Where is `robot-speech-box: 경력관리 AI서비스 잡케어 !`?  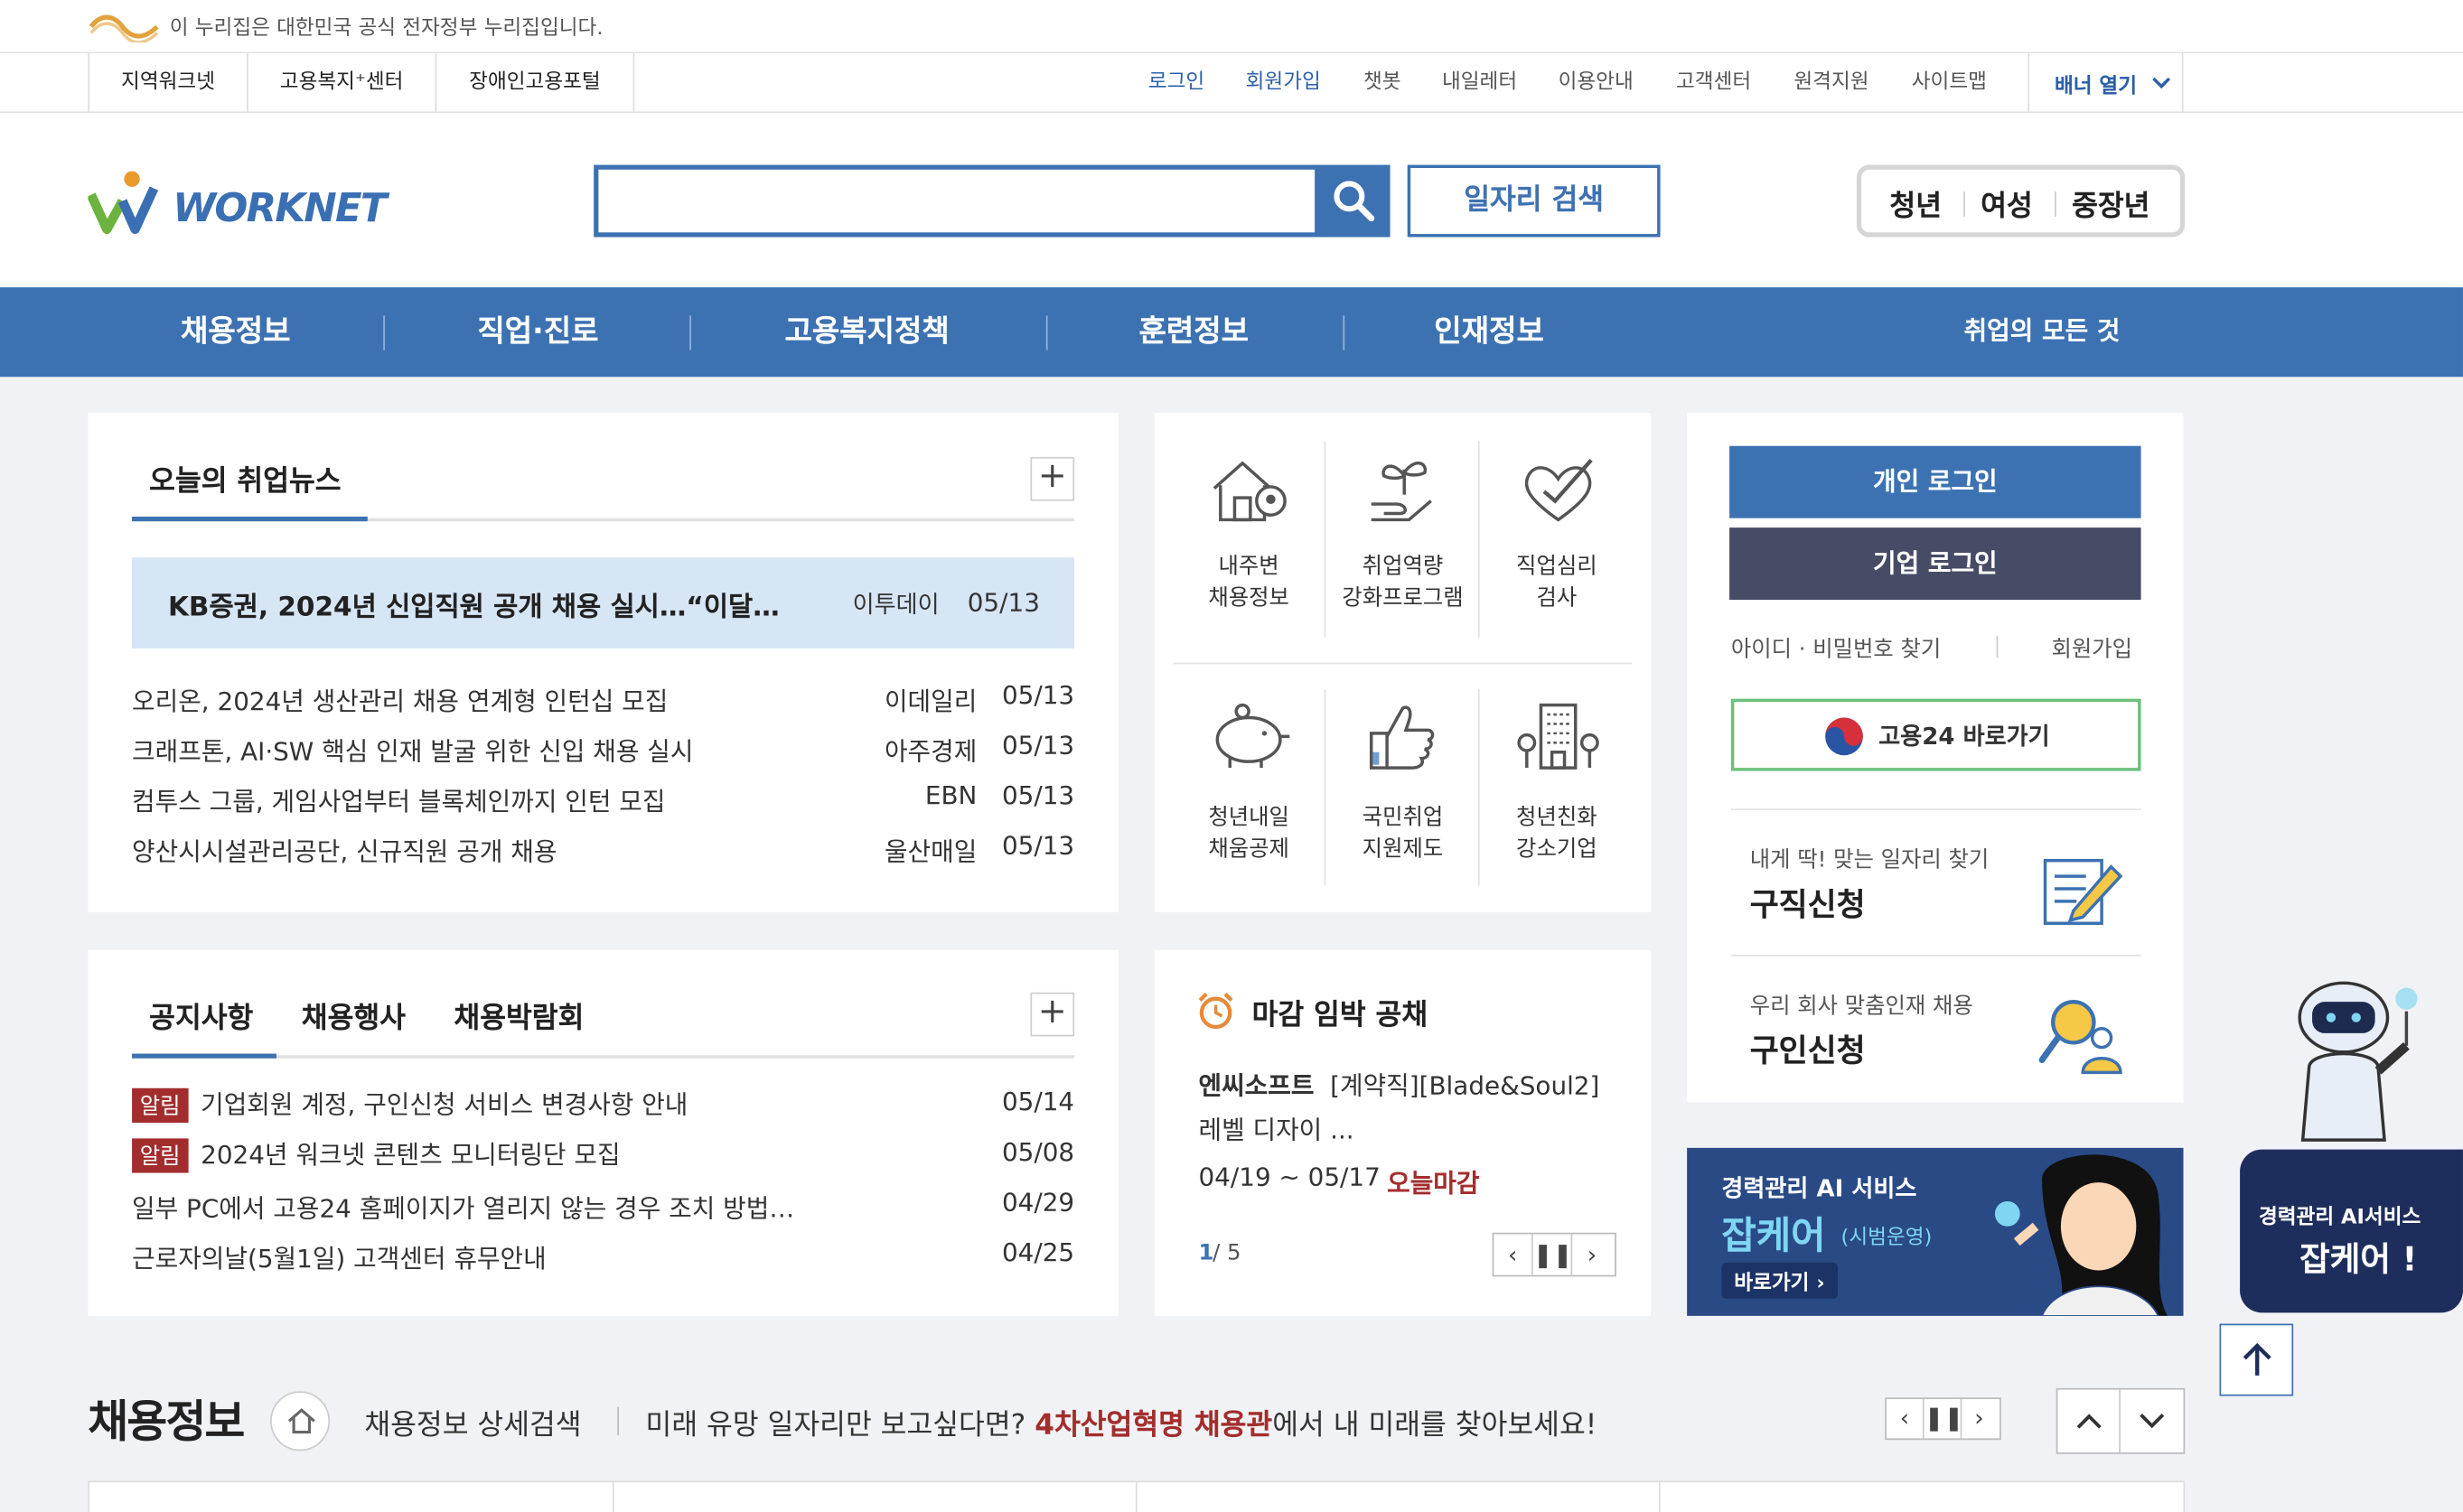
robot-speech-box: 경력관리 AI서비스 잡케어 ! is located at coordinates (2351, 1231).